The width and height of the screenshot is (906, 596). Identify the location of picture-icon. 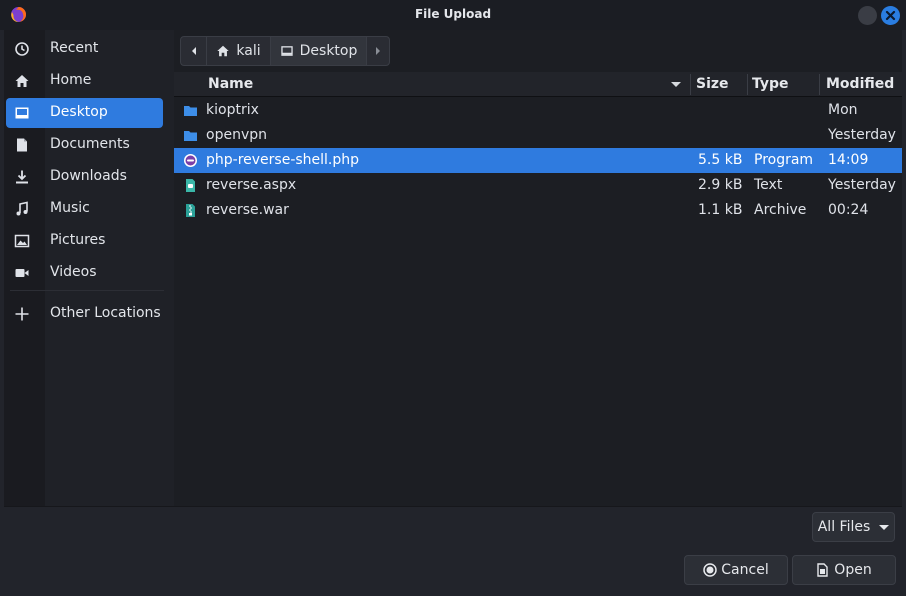
(22, 241).